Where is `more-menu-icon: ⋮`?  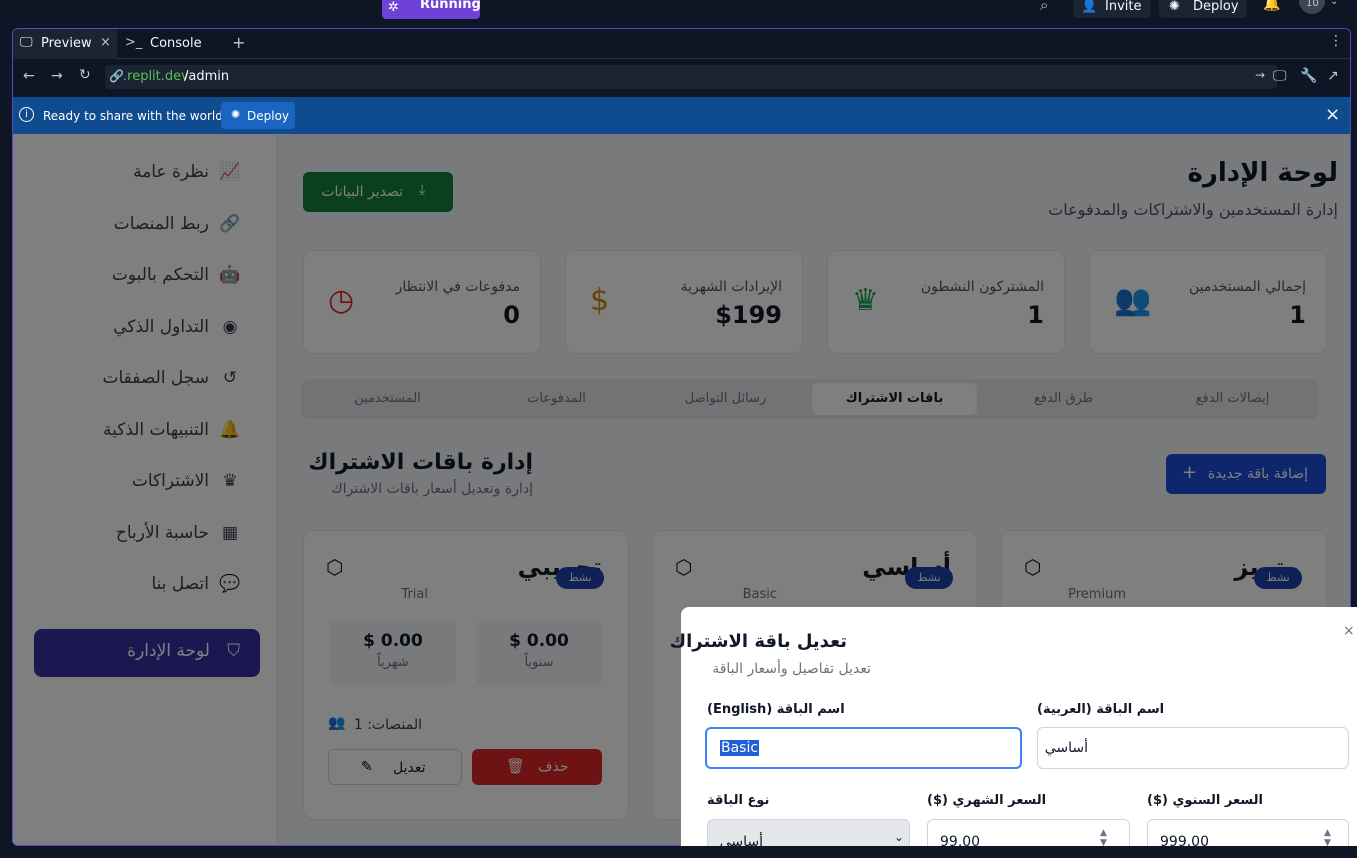
more-menu-icon: ⋮ is located at coordinates (1336, 41).